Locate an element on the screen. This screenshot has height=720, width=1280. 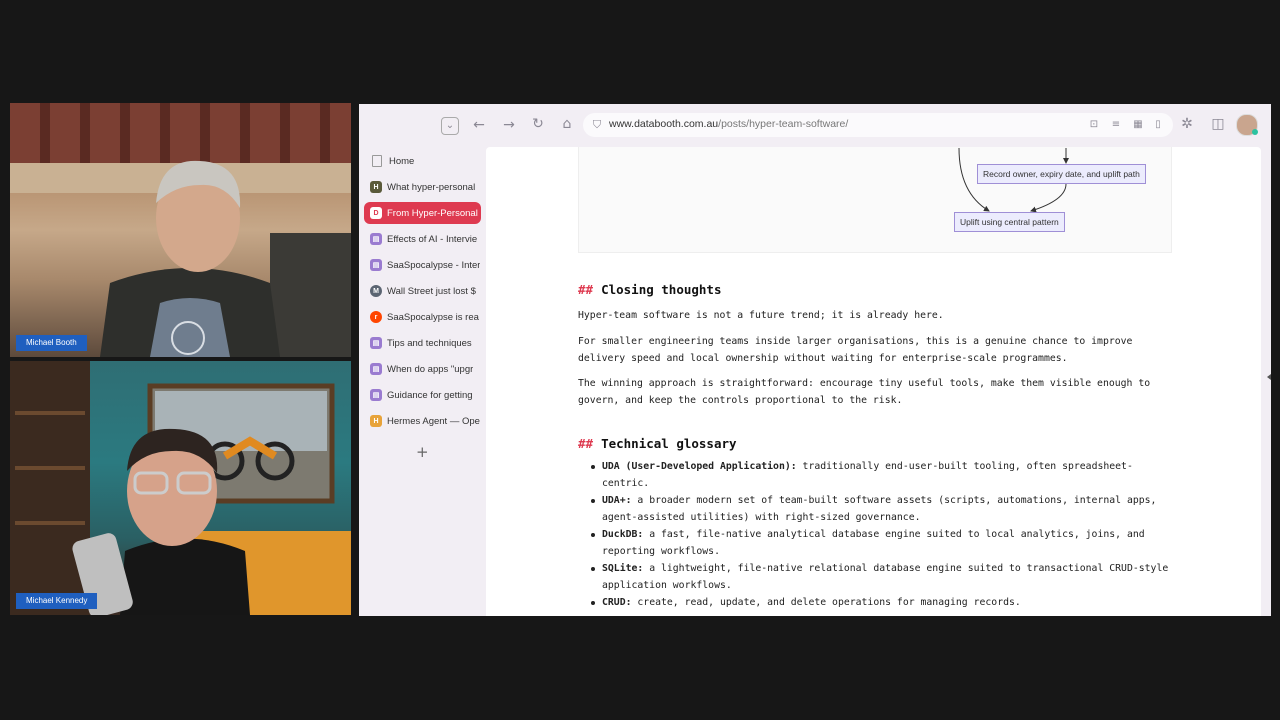
sidebar-item-tab: M Wall Street just lost $ is located at coordinates (422, 291).